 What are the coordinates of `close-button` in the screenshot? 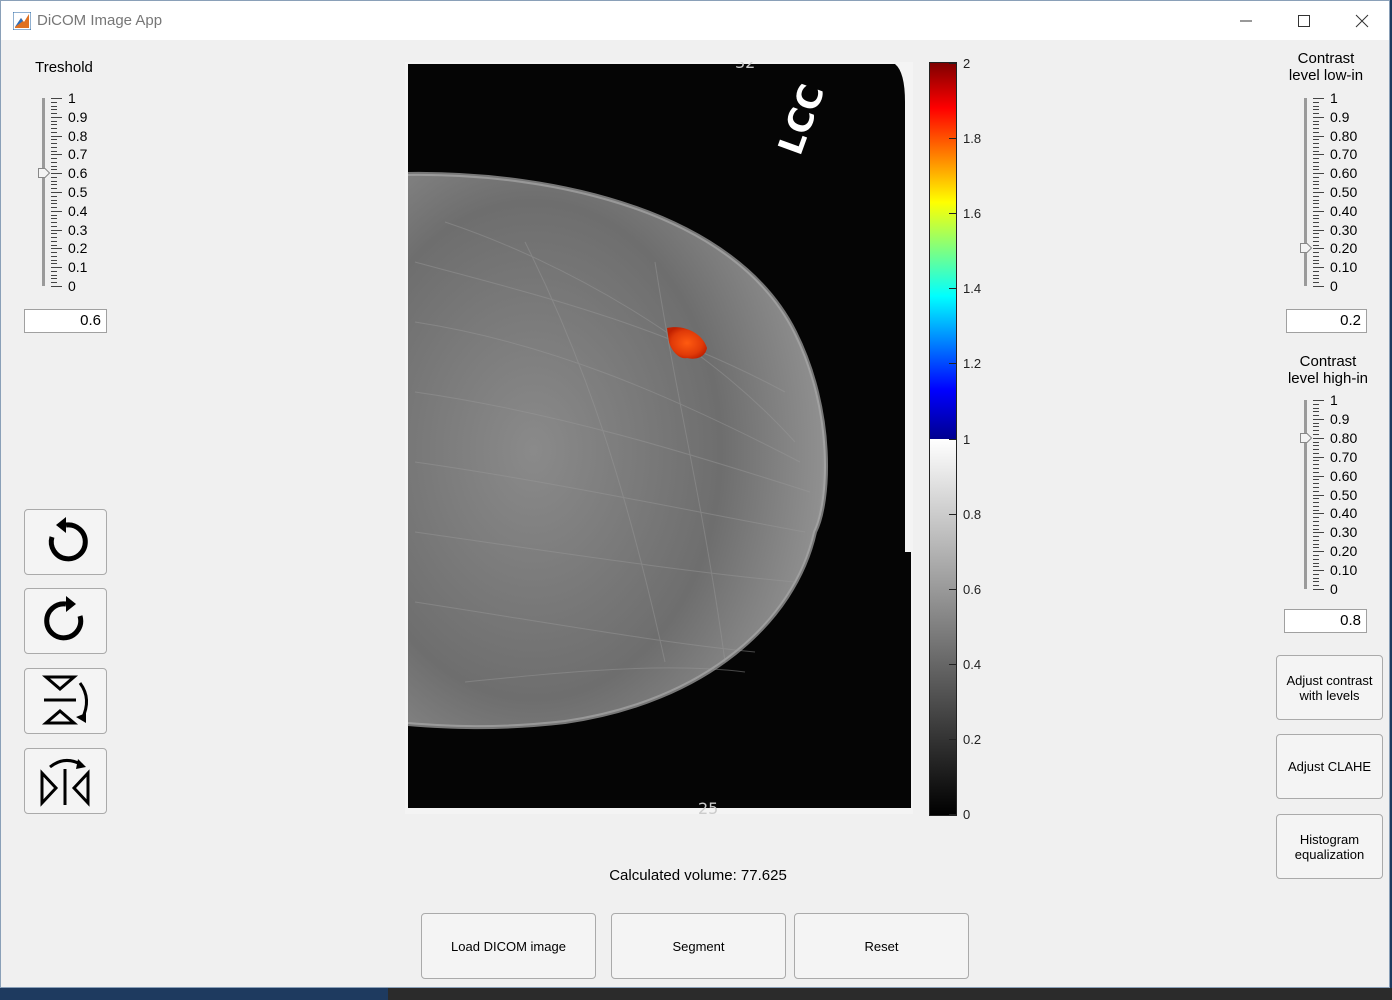 It's located at (1362, 20).